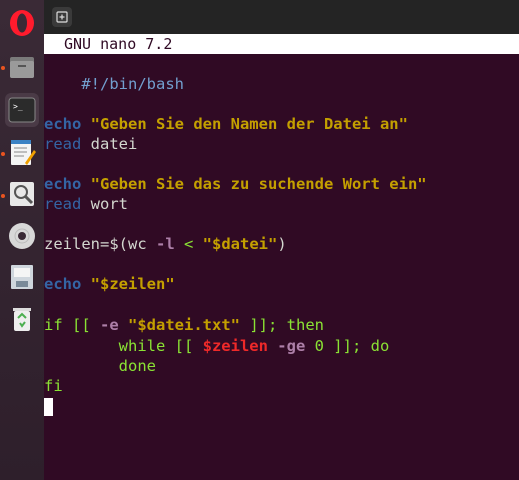 The image size is (519, 480). I want to click on code-line-14: if [[ -e "$datei.txt" ]]; then, so click(184, 325).